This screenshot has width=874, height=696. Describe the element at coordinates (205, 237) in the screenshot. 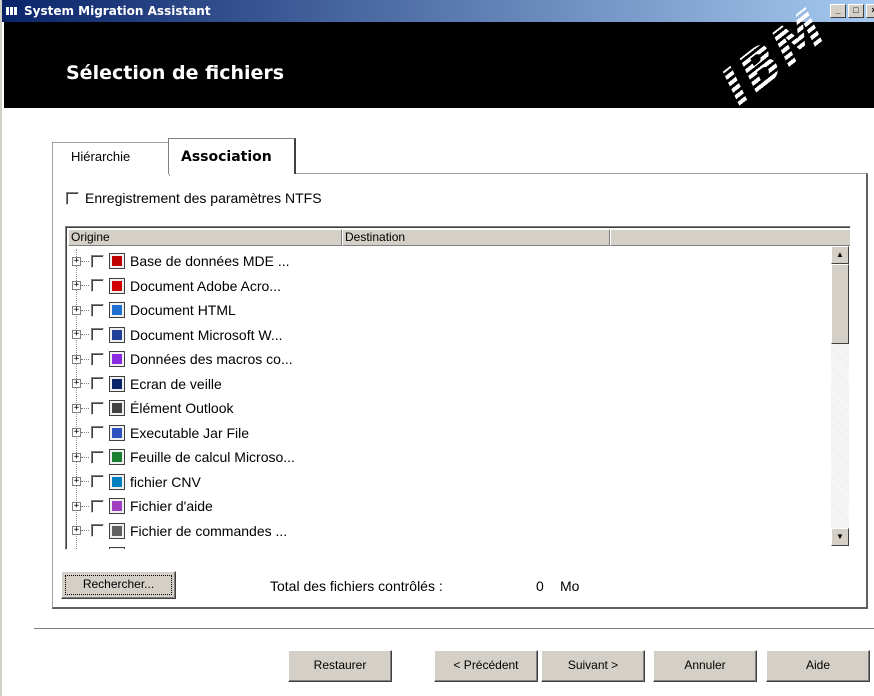

I see `column-origine: Origine` at that location.